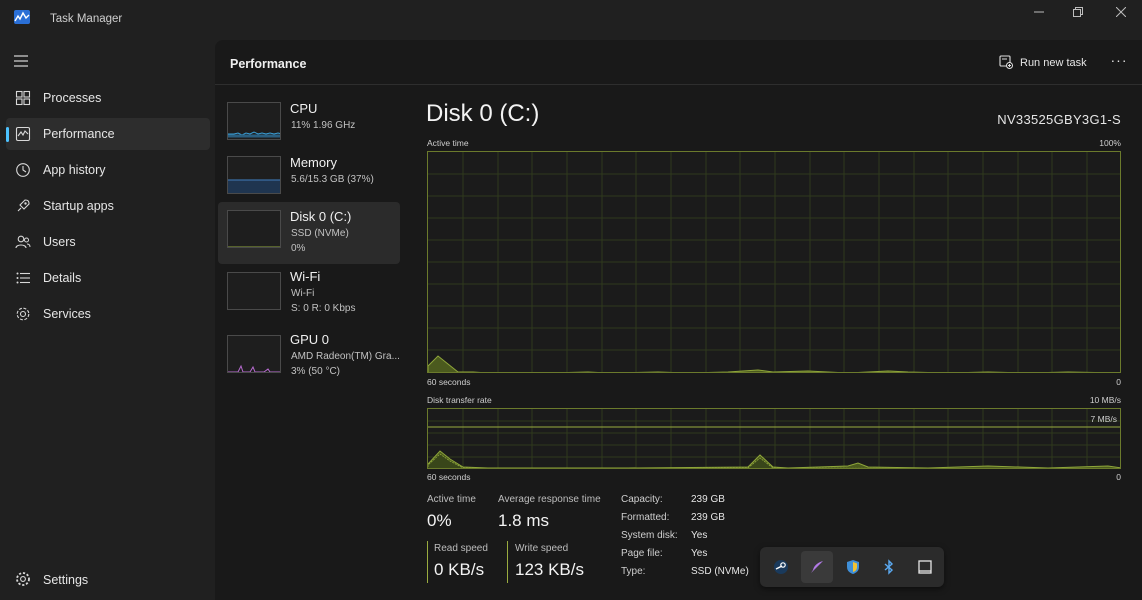  I want to click on page-file-label: Page file:, so click(642, 553).